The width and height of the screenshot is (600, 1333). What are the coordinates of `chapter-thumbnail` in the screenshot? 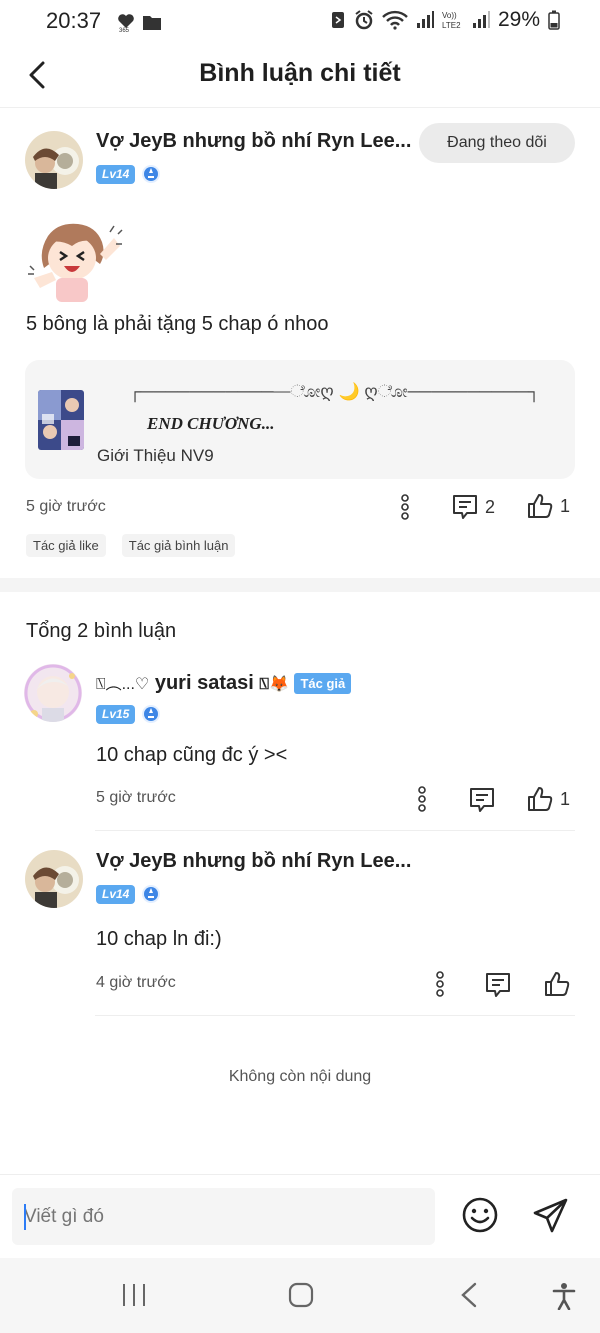 It's located at (61, 420).